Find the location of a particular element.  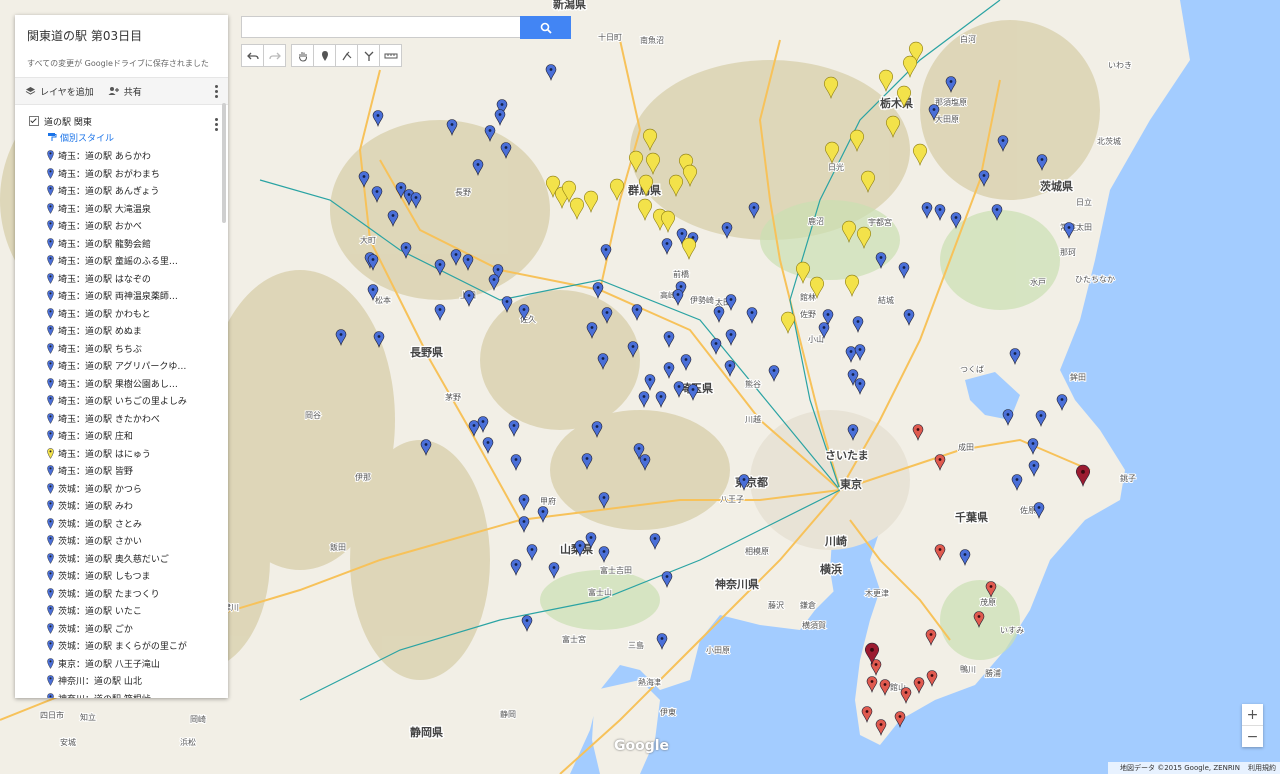

list-item: 茨城：道の駅 いたこ is located at coordinates (121, 611).